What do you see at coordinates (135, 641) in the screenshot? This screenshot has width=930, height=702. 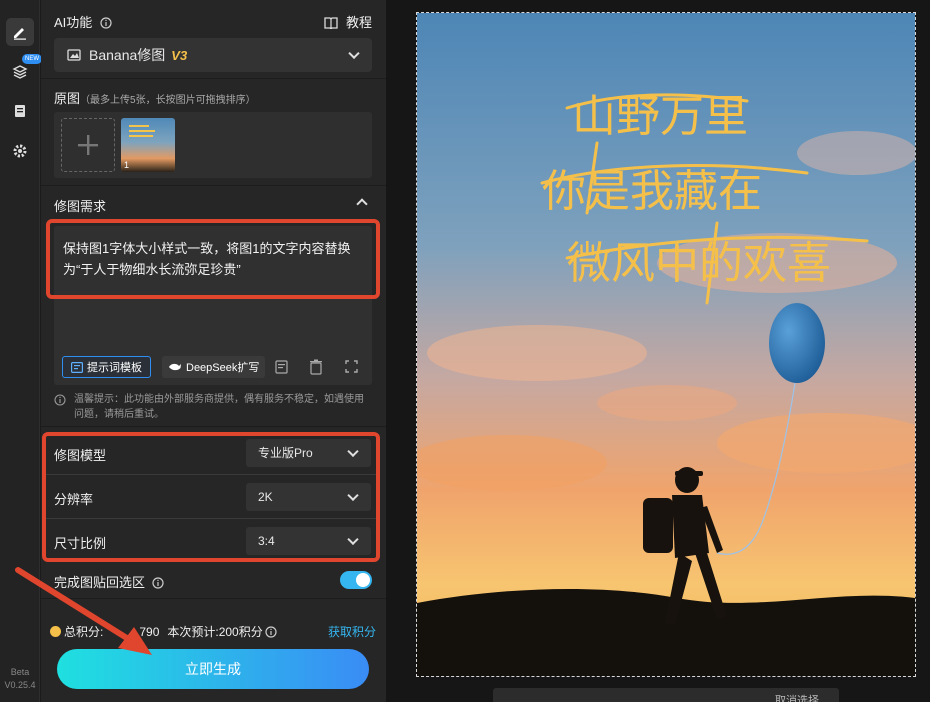 I see `arrow-head` at bounding box center [135, 641].